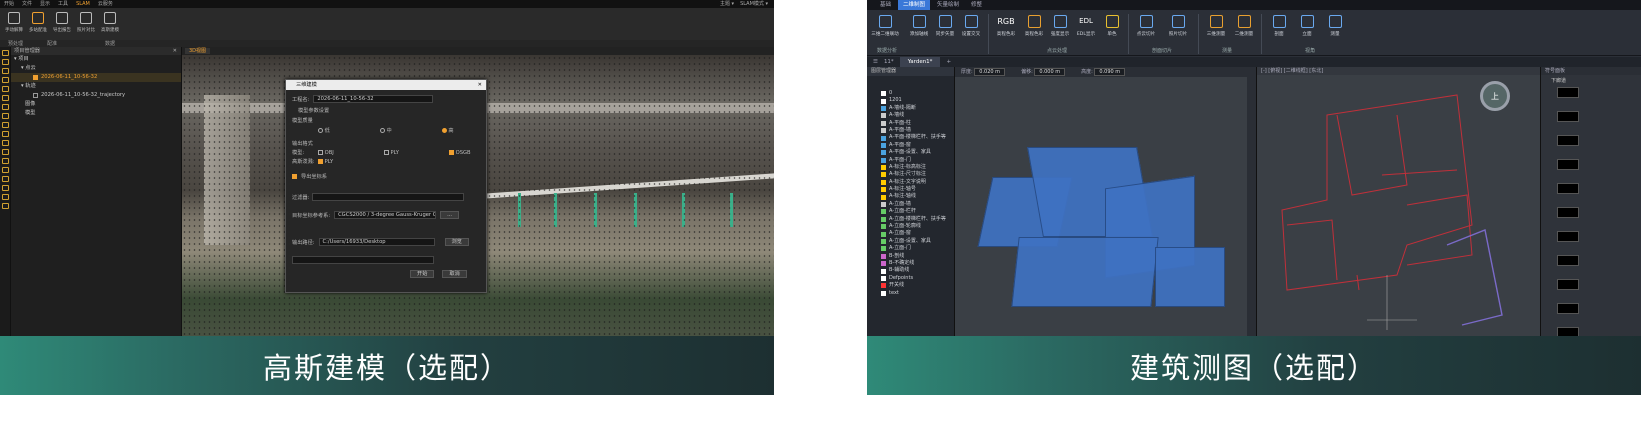  Describe the element at coordinates (875, 62) in the screenshot. I see `hamburger-icon: ☰` at that location.